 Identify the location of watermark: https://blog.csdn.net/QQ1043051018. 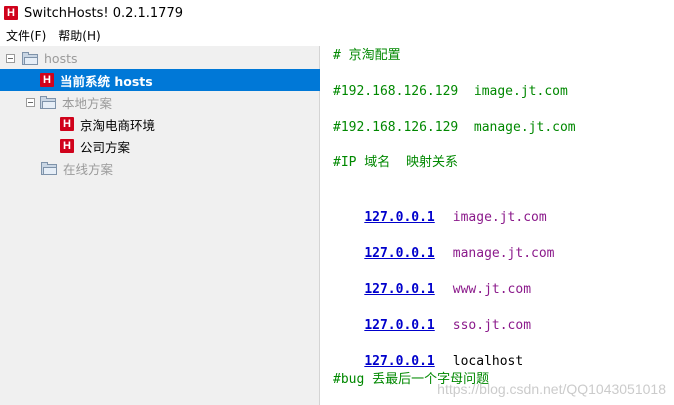
(551, 389).